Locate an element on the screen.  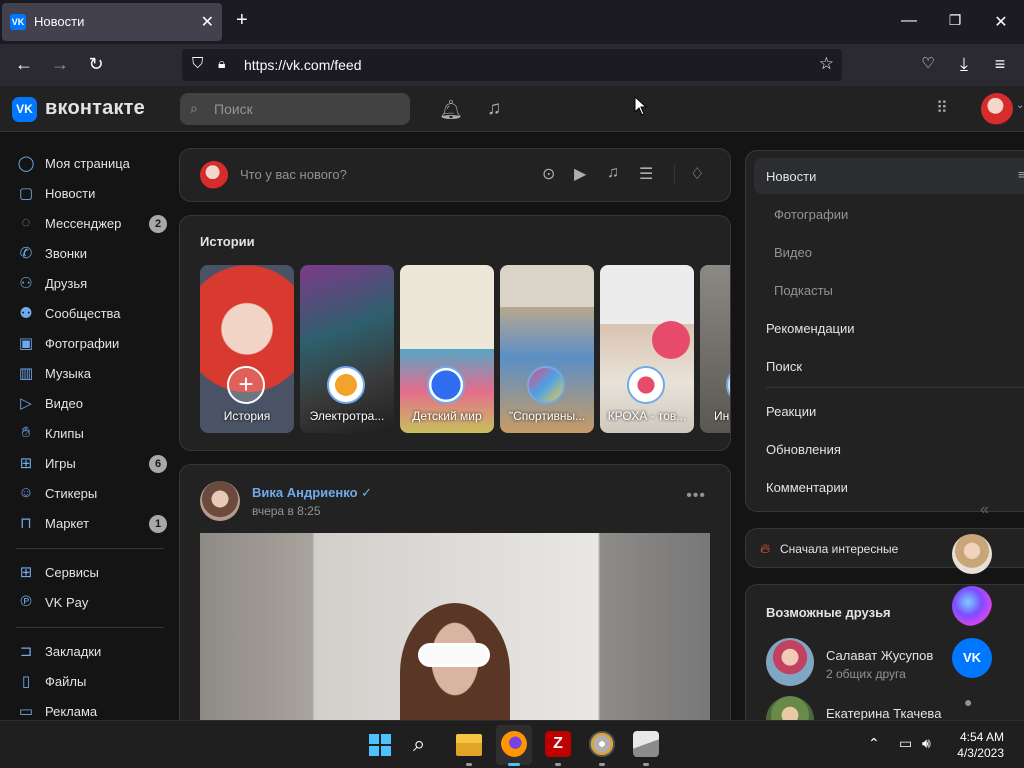
filter-recommendations: Рекомендации is located at coordinates (810, 328).